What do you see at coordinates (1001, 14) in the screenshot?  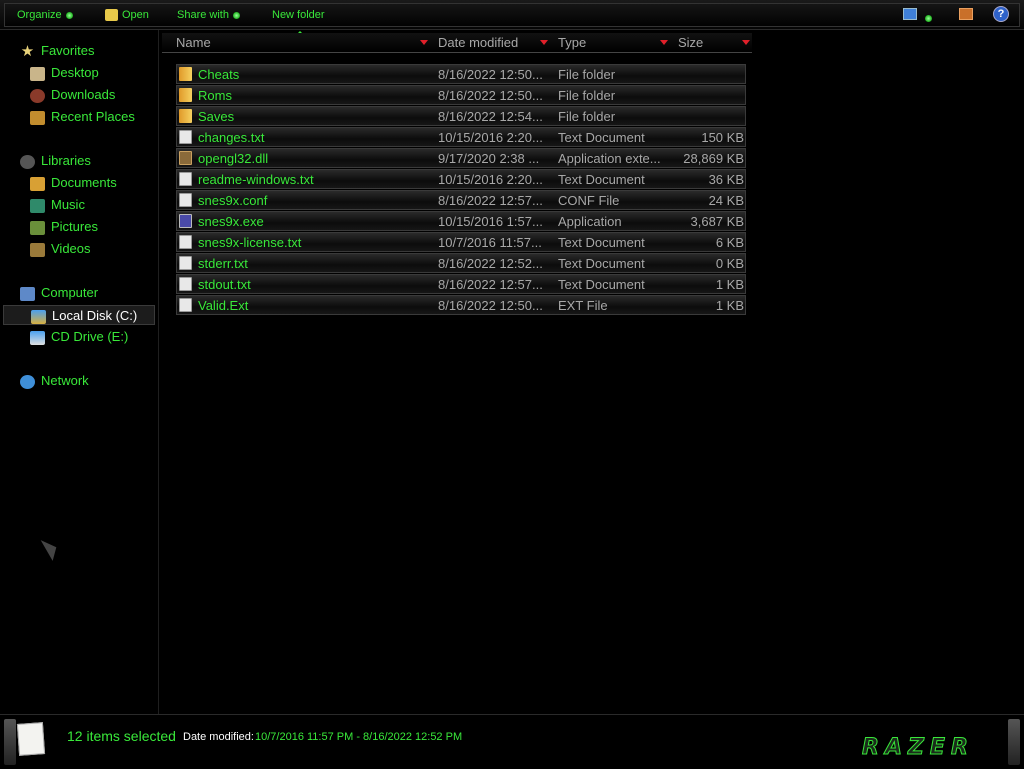 I see `help-icon: ?` at bounding box center [1001, 14].